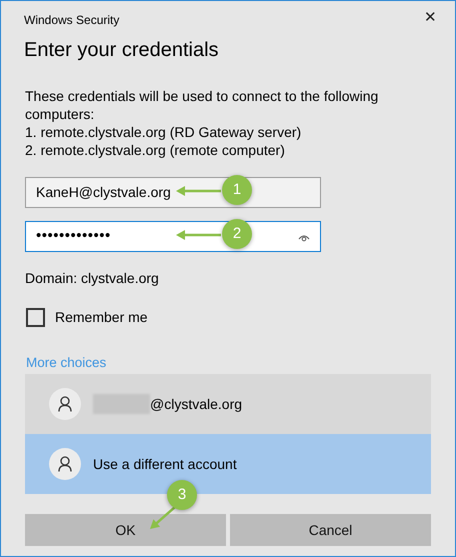 The image size is (456, 557). I want to click on domain-text: Domain: clystvale.org, so click(92, 278).